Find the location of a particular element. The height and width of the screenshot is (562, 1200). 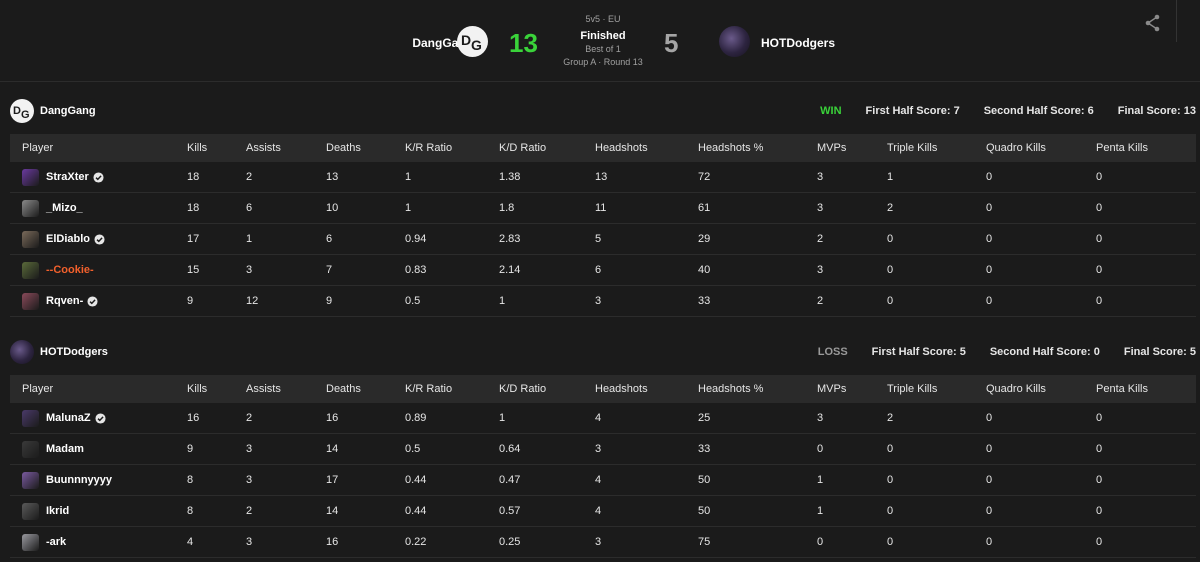

stat-mvps: 1 is located at coordinates (852, 511).